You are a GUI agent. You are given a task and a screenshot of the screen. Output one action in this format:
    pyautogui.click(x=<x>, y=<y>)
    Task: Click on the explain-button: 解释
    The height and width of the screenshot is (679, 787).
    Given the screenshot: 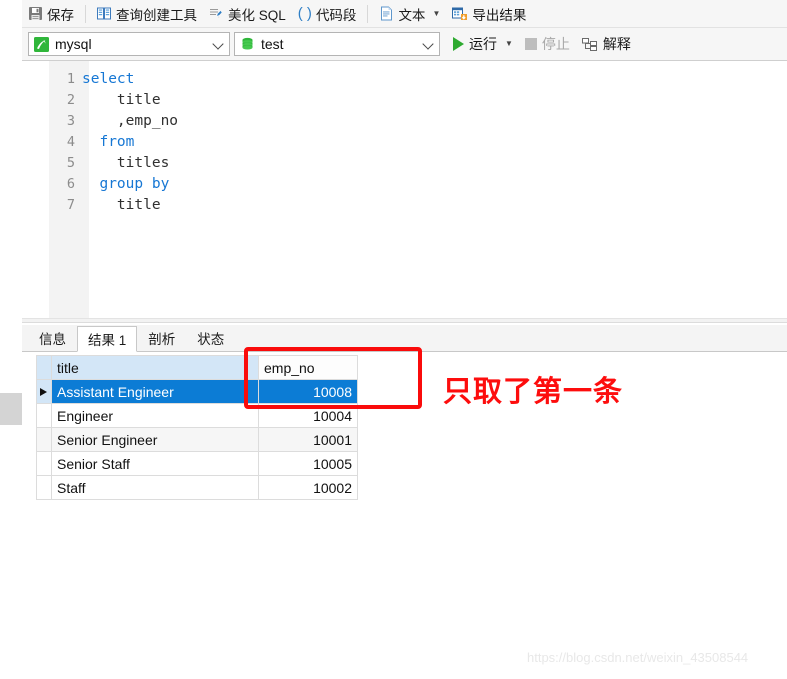 What is the action you would take?
    pyautogui.click(x=606, y=44)
    